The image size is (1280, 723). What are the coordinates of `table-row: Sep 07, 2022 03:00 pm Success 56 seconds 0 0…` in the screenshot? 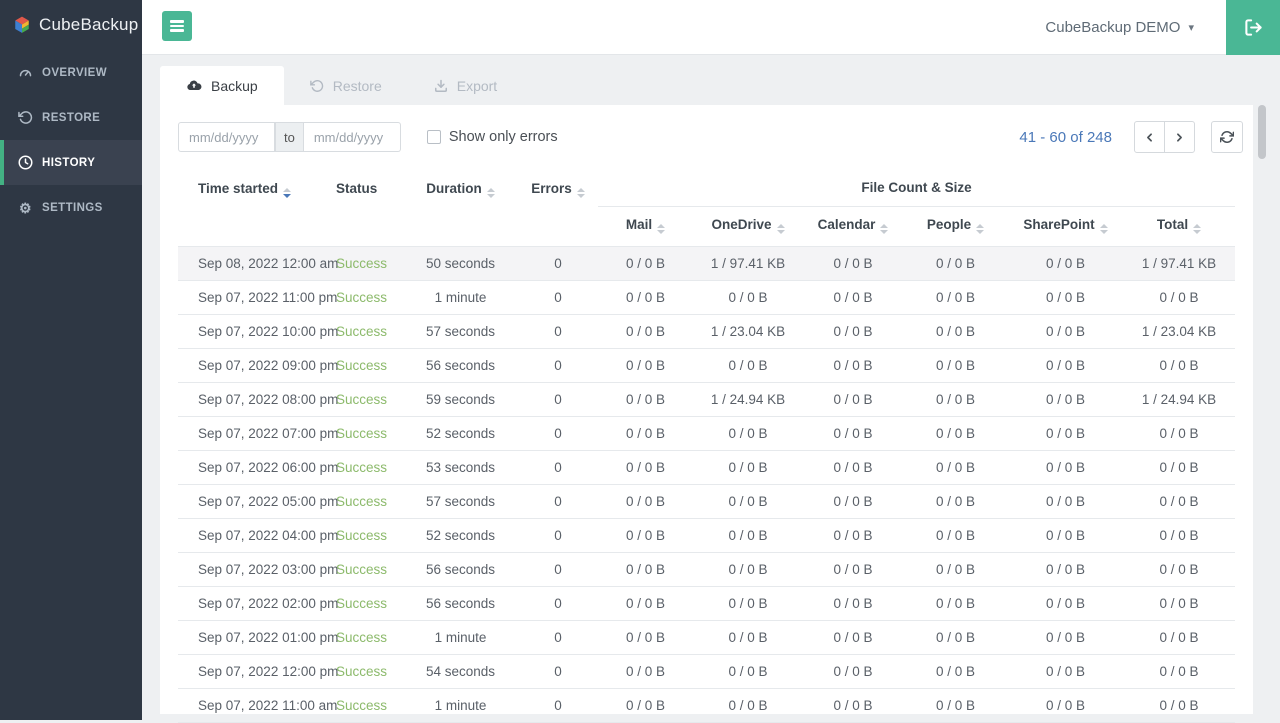 It's located at (707, 569).